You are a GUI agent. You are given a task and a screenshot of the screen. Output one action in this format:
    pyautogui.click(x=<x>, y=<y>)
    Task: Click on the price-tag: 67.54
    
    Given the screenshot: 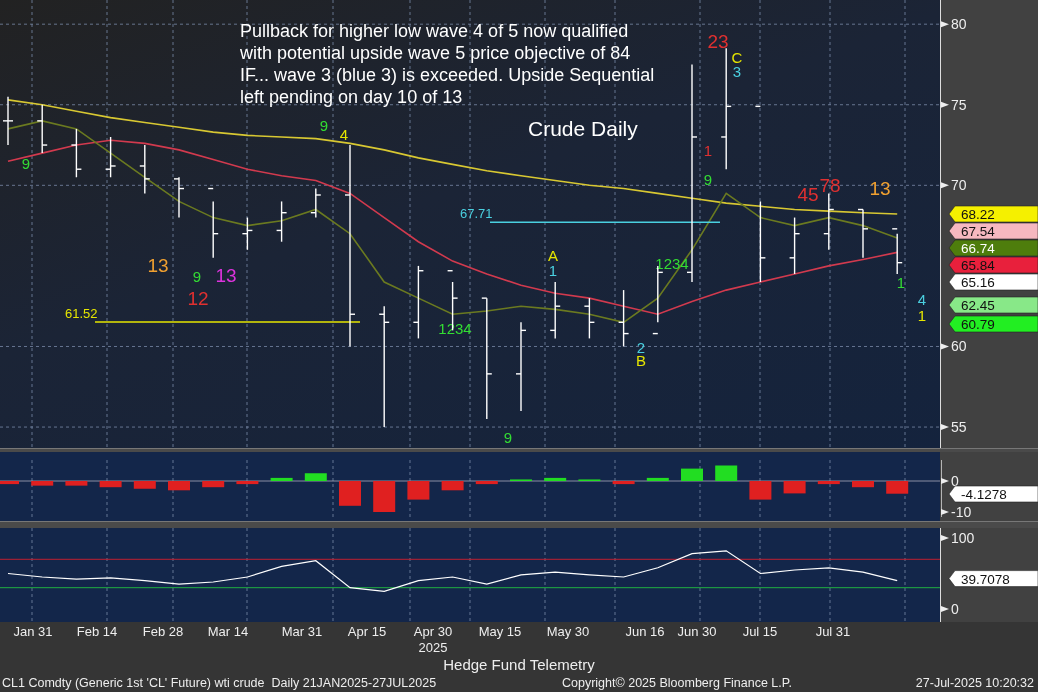 What is the action you would take?
    pyautogui.click(x=993, y=231)
    